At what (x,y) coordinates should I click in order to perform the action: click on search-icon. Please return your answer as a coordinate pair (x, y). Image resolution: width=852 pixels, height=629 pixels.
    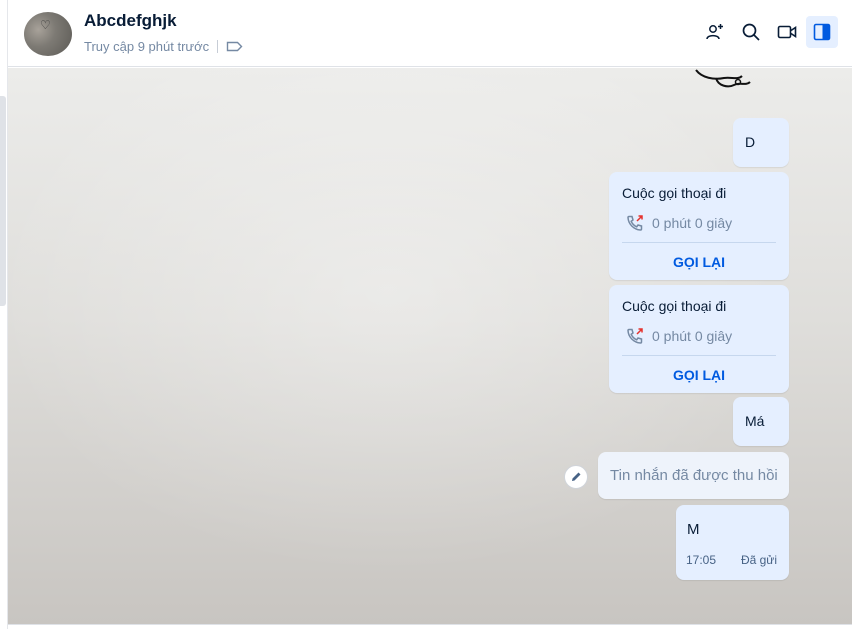
    Looking at the image, I should click on (751, 32).